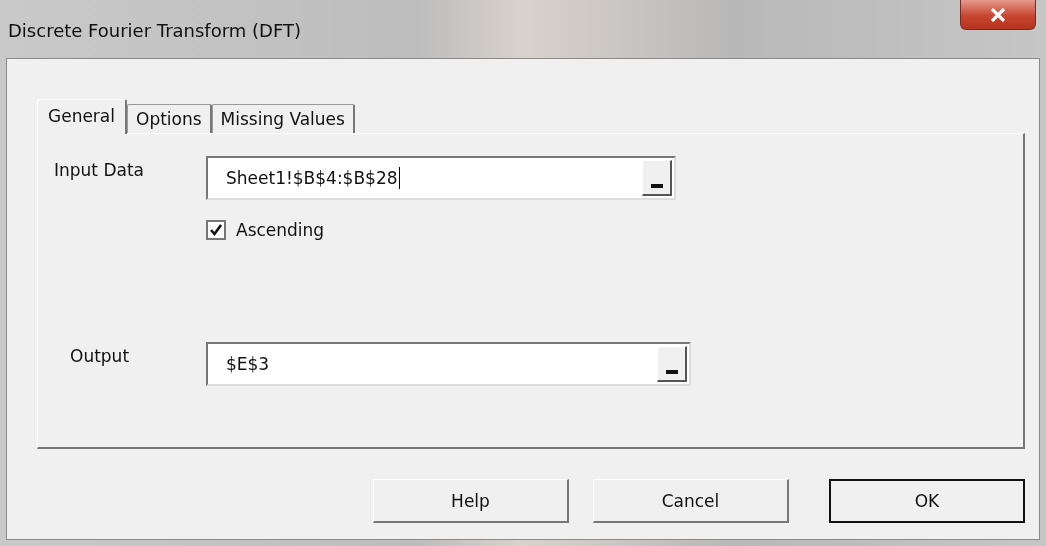 The image size is (1046, 546). I want to click on field-label: Output, so click(100, 356).